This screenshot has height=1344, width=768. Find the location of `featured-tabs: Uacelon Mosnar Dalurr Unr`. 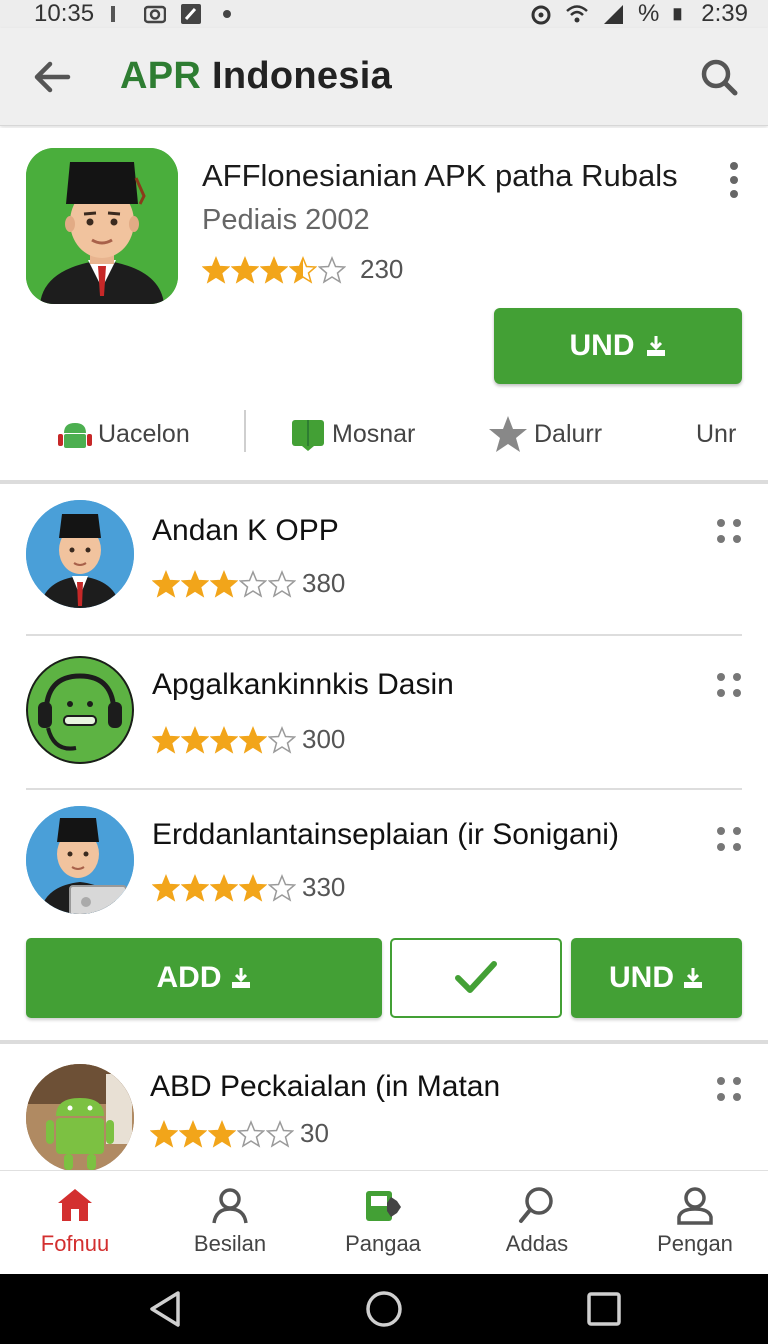

featured-tabs: Uacelon Mosnar Dalurr Unr is located at coordinates (384, 437).